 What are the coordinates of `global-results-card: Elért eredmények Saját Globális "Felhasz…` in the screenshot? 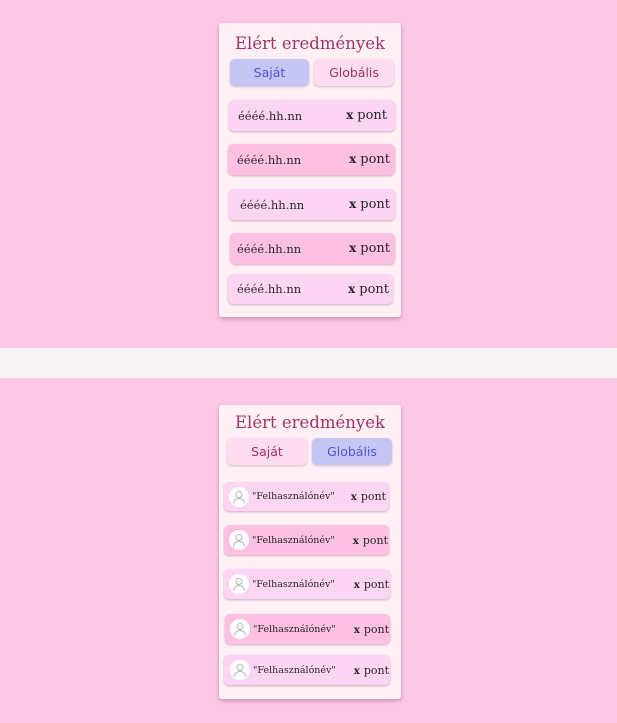 It's located at (310, 552).